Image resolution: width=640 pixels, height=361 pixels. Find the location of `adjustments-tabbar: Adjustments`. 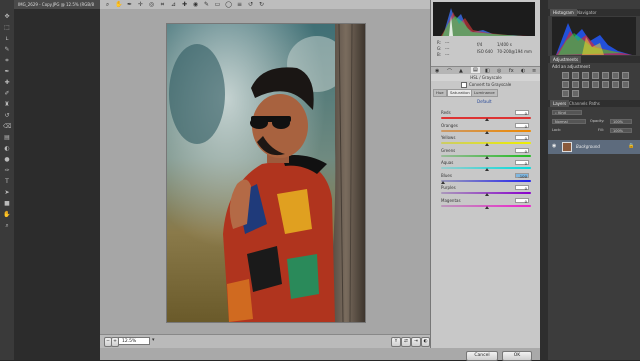

adjustments-tabbar: Adjustments is located at coordinates (594, 59).